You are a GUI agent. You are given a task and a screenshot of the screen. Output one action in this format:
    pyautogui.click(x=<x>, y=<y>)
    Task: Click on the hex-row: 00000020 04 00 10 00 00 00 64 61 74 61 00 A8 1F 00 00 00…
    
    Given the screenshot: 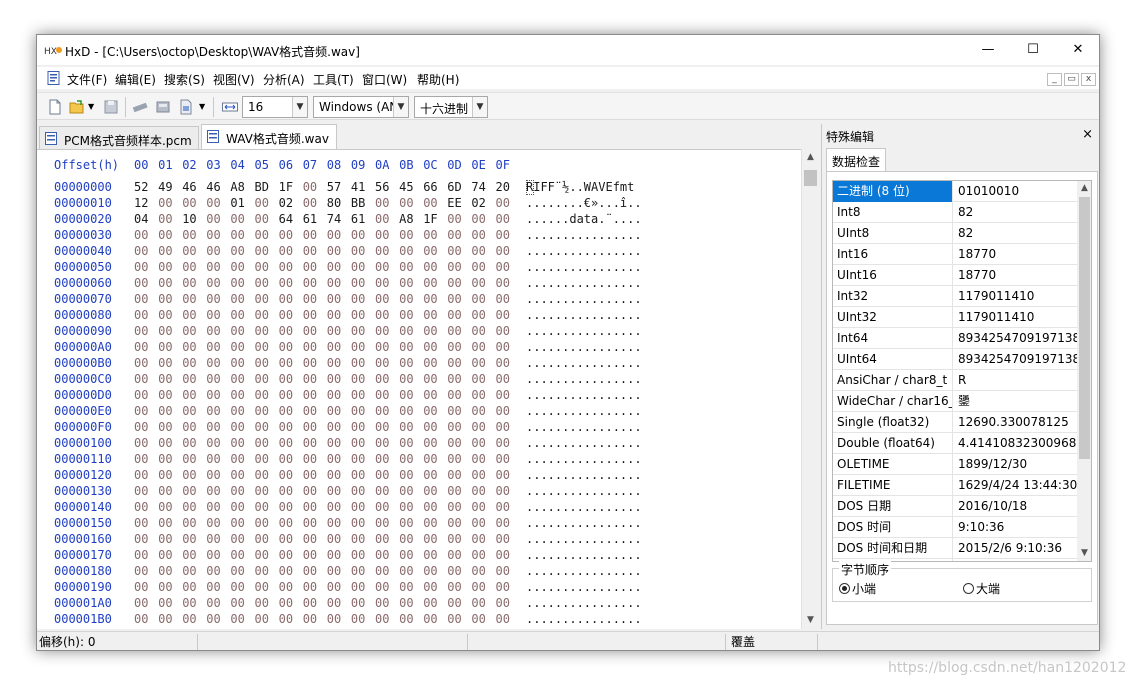 What is the action you would take?
    pyautogui.click(x=428, y=220)
    